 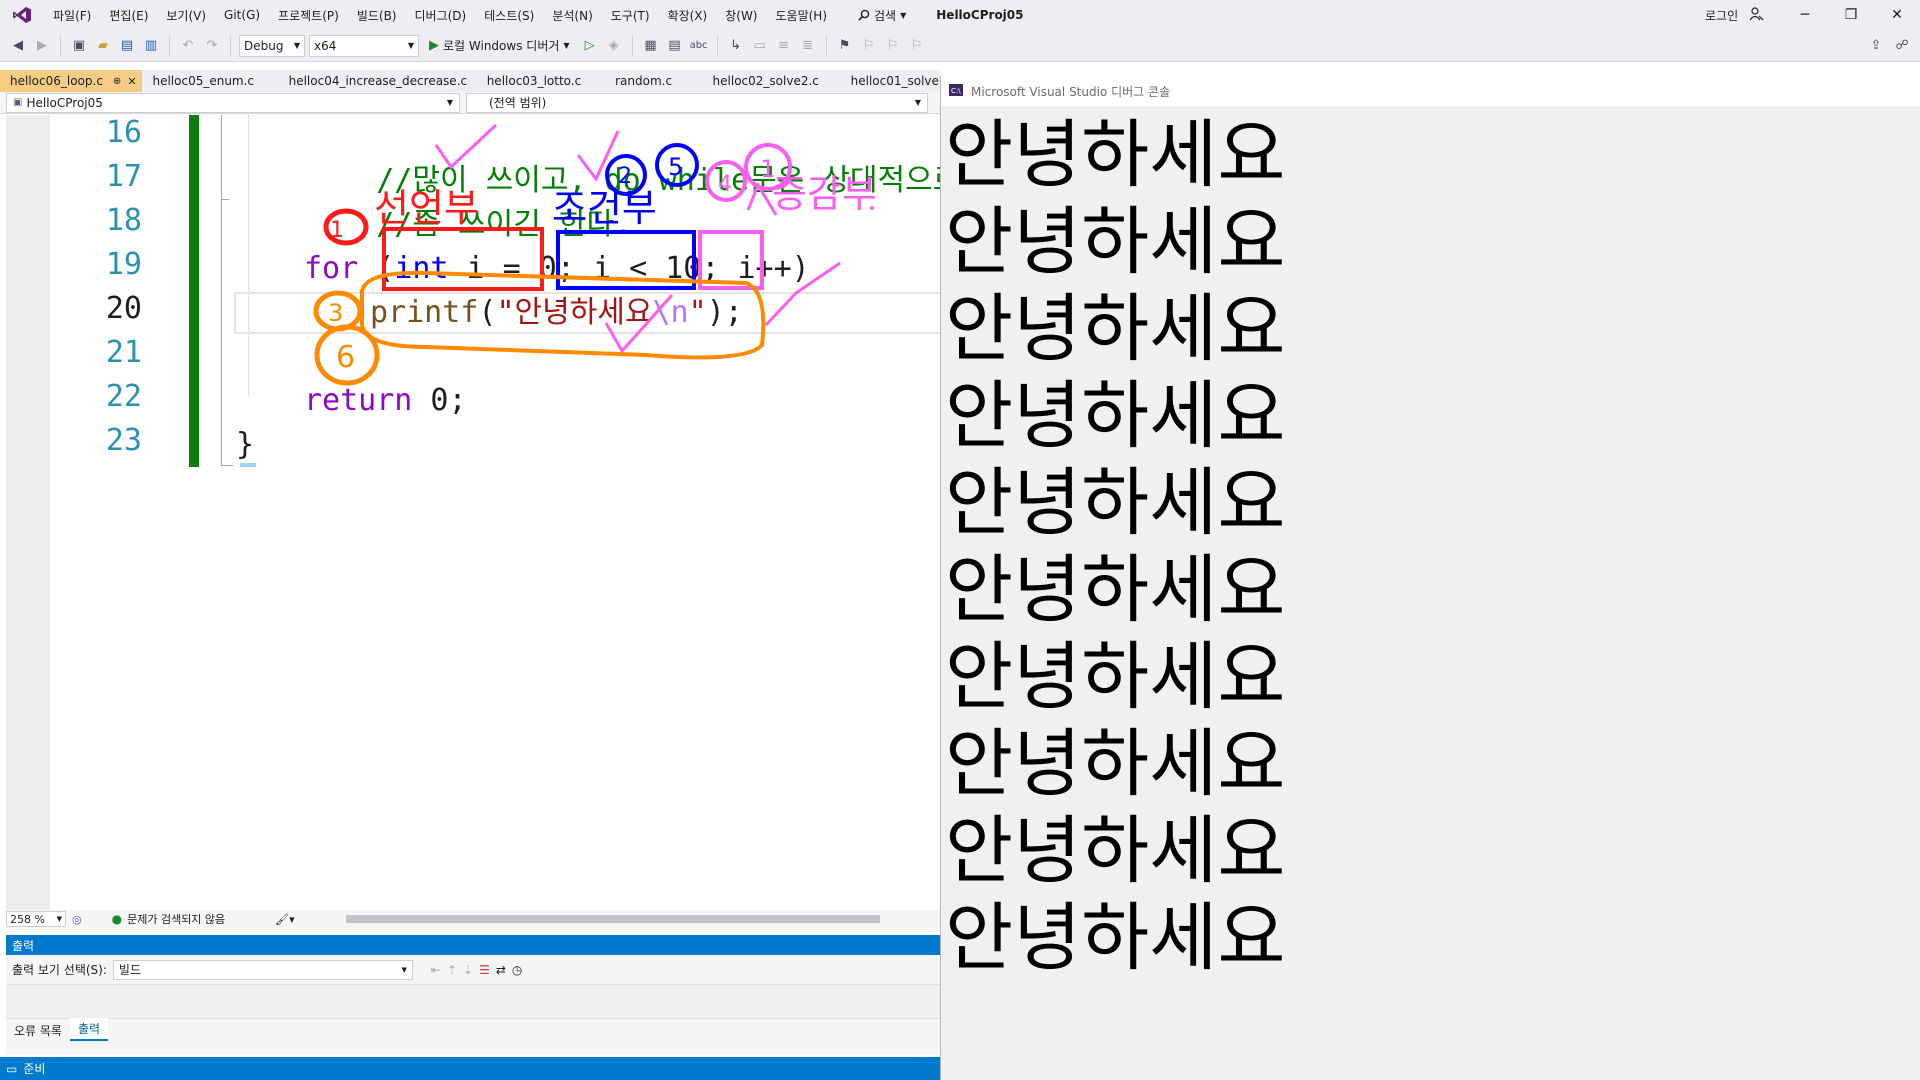 I want to click on zoom-select: 258 % ▼, so click(x=36, y=919).